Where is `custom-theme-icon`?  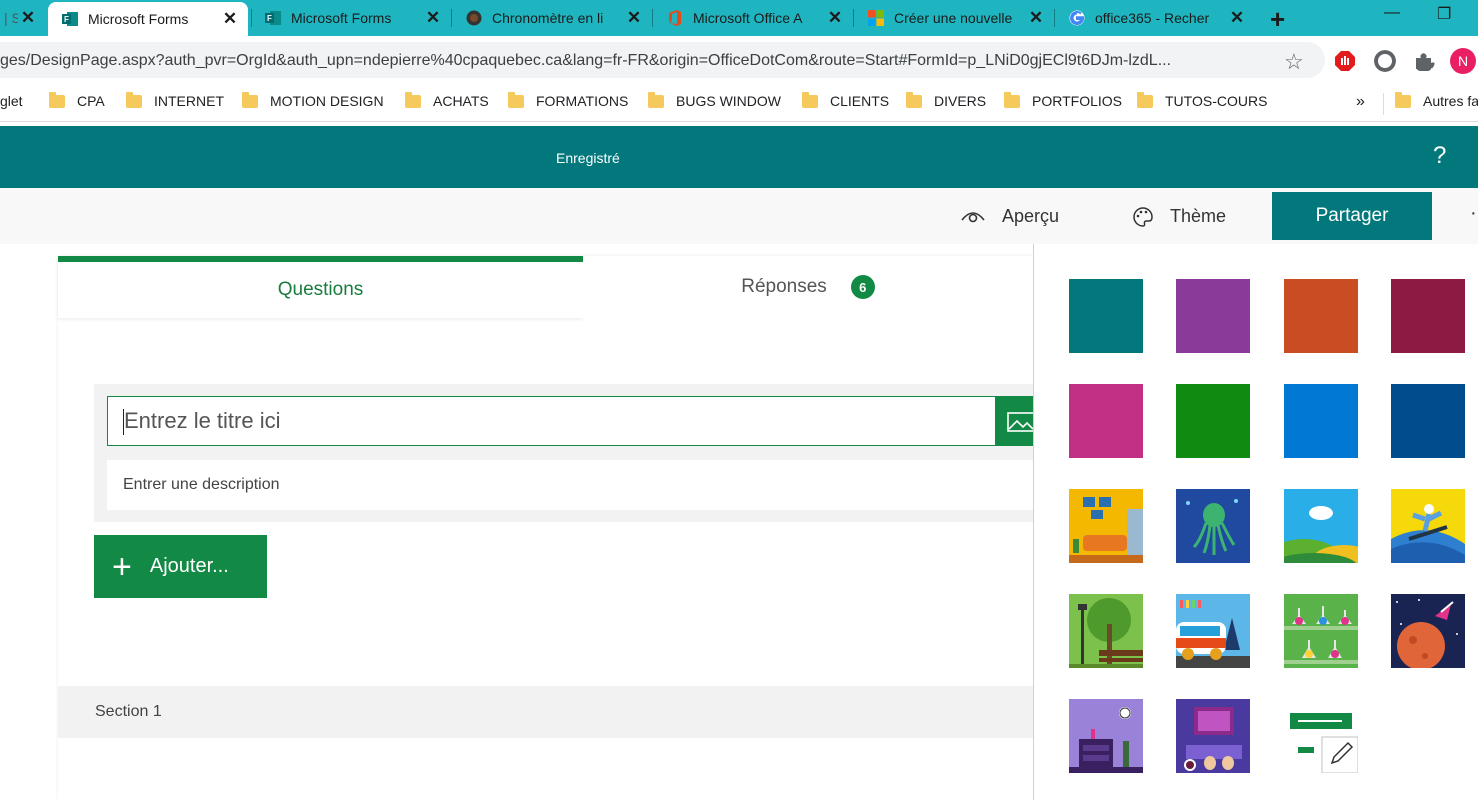
custom-theme-icon is located at coordinates (1321, 736).